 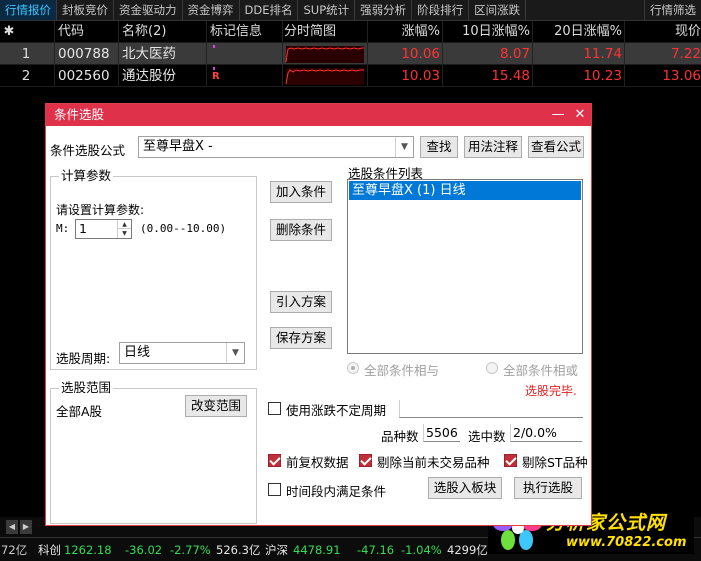 What do you see at coordinates (269, 10) in the screenshot?
I see `tab-dde-rank: DDE排名` at bounding box center [269, 10].